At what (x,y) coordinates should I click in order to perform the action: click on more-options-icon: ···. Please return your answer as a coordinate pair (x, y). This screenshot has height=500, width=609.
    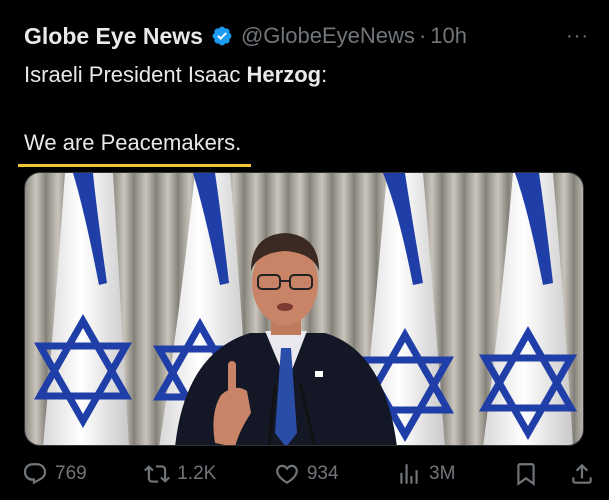
    Looking at the image, I should click on (577, 36).